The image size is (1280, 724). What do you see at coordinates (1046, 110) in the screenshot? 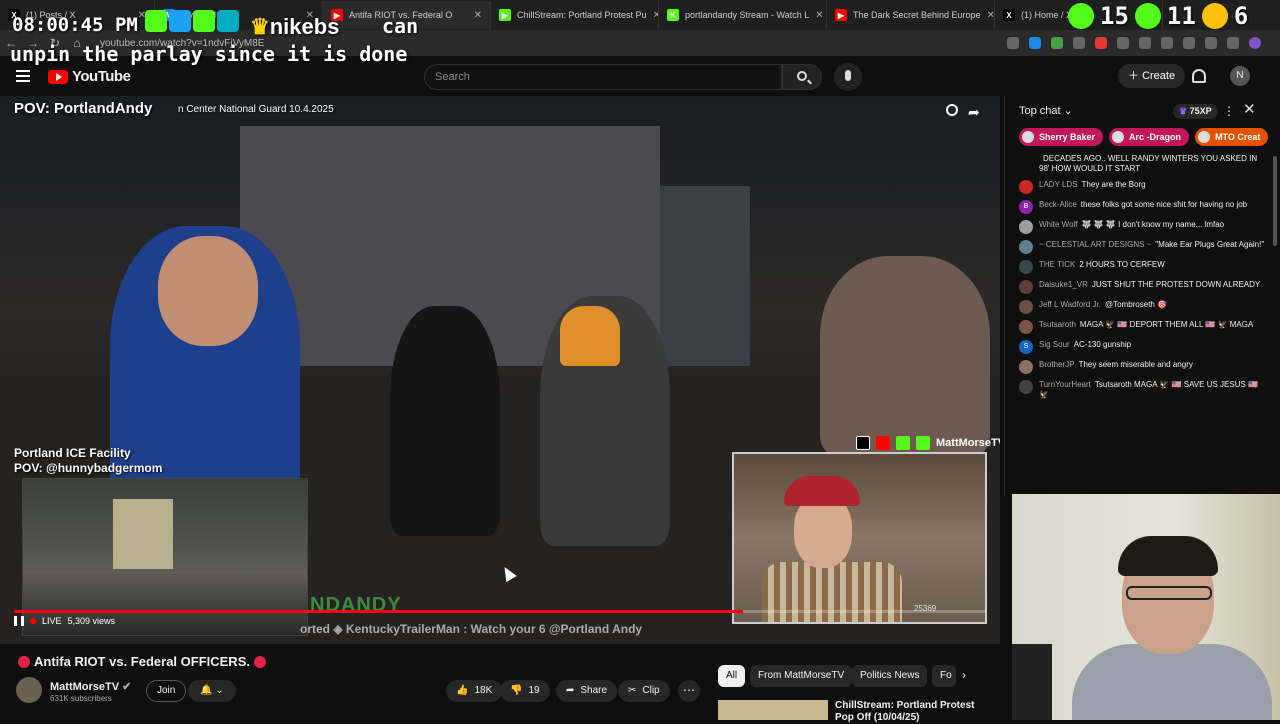
I see `chat-mode-select: Top chat ⌄` at bounding box center [1046, 110].